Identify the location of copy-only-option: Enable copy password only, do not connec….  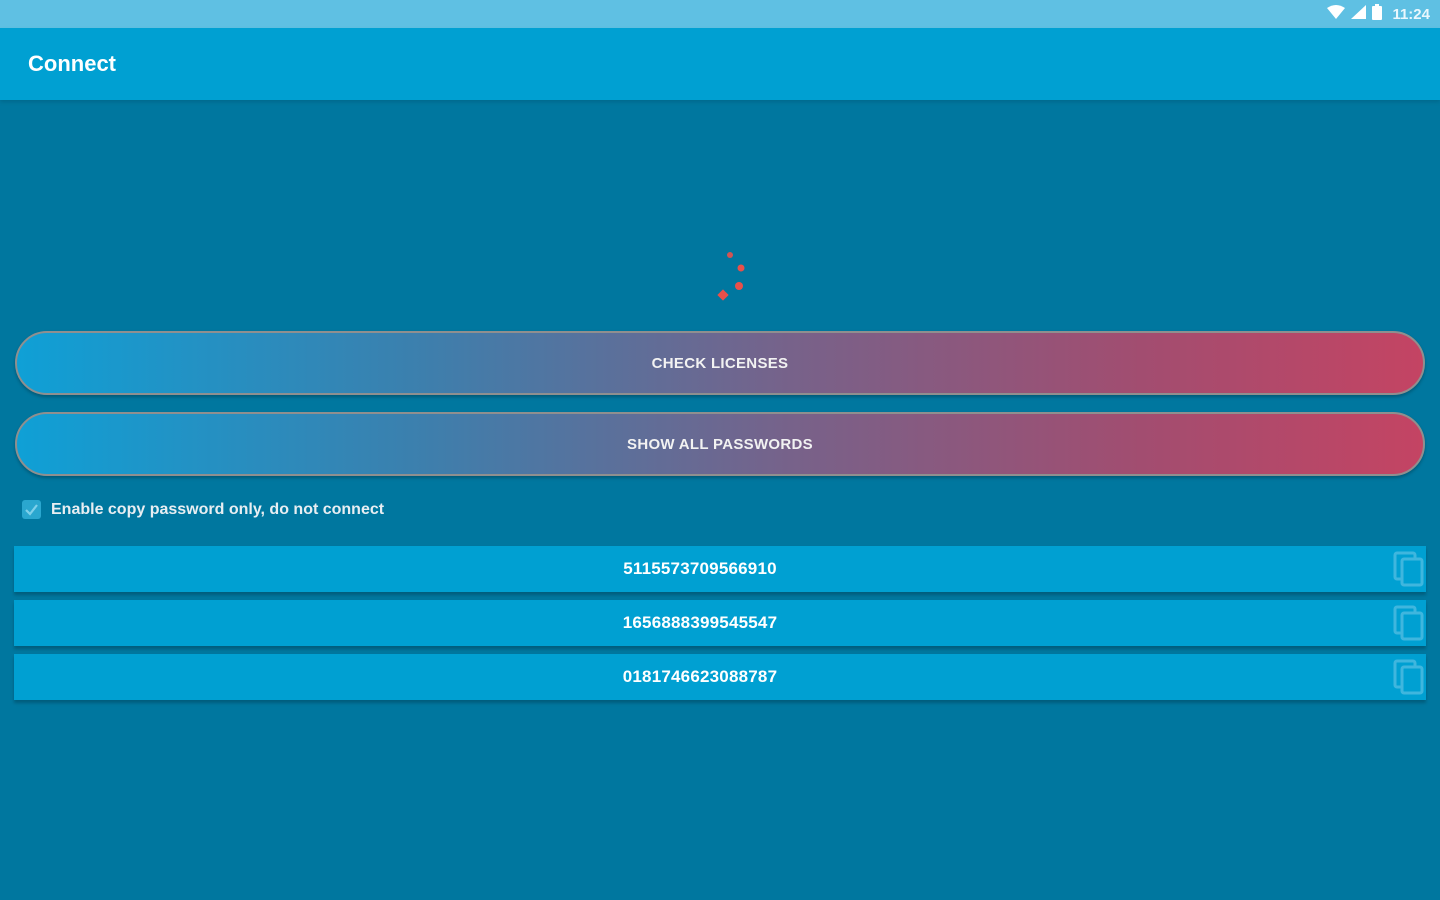
(203, 509).